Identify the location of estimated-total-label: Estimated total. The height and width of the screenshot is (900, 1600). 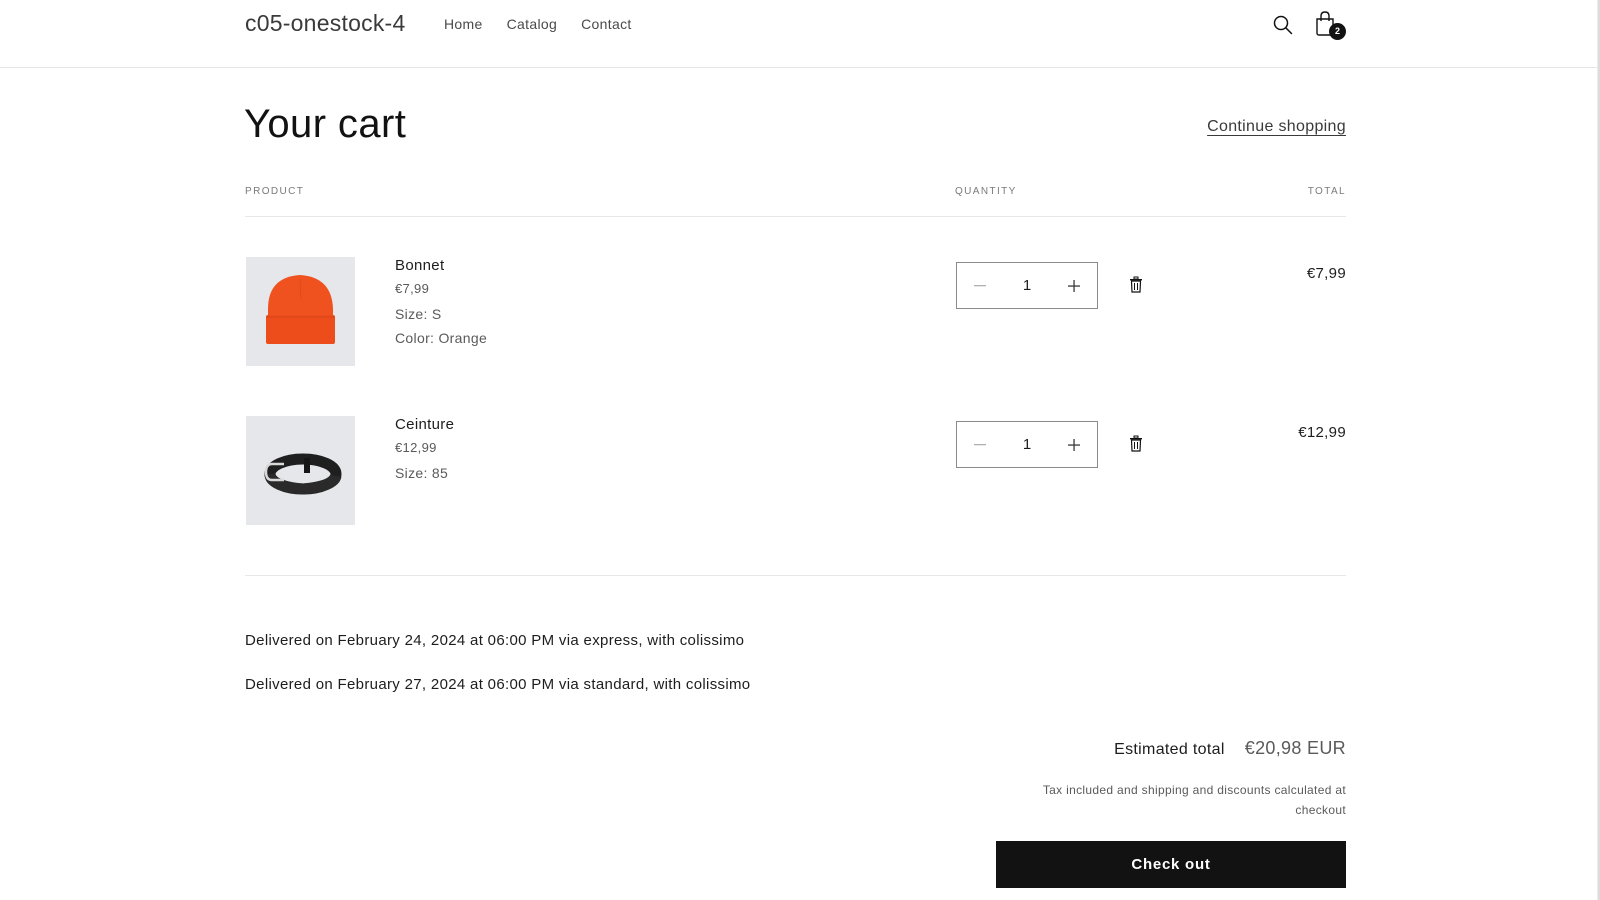
(1169, 749).